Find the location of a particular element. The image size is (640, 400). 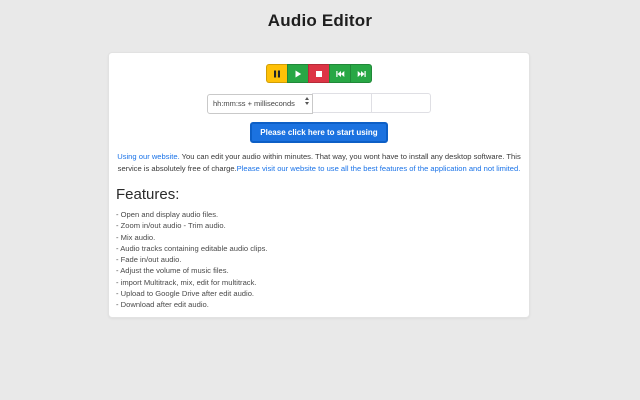

stop-icon is located at coordinates (319, 74).